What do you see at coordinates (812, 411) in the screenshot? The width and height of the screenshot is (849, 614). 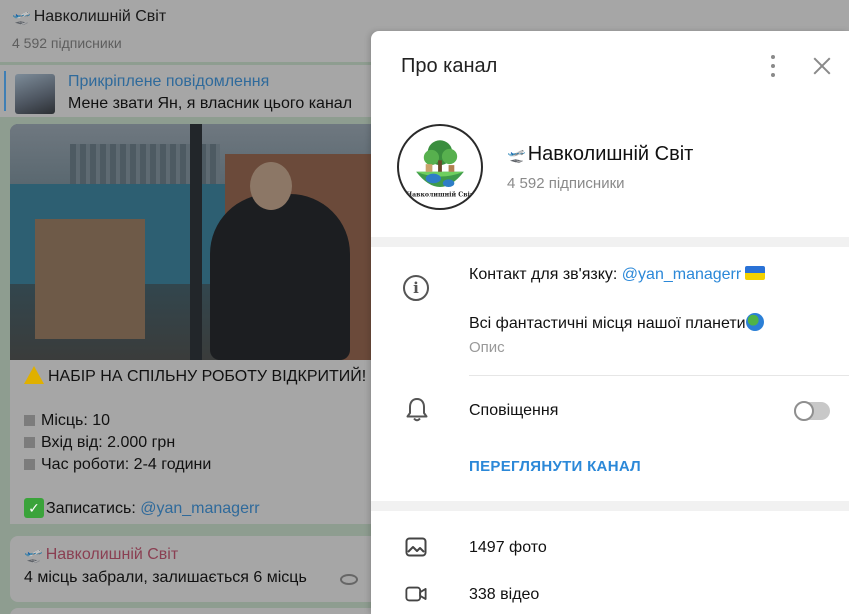 I see `notifications-toggle` at bounding box center [812, 411].